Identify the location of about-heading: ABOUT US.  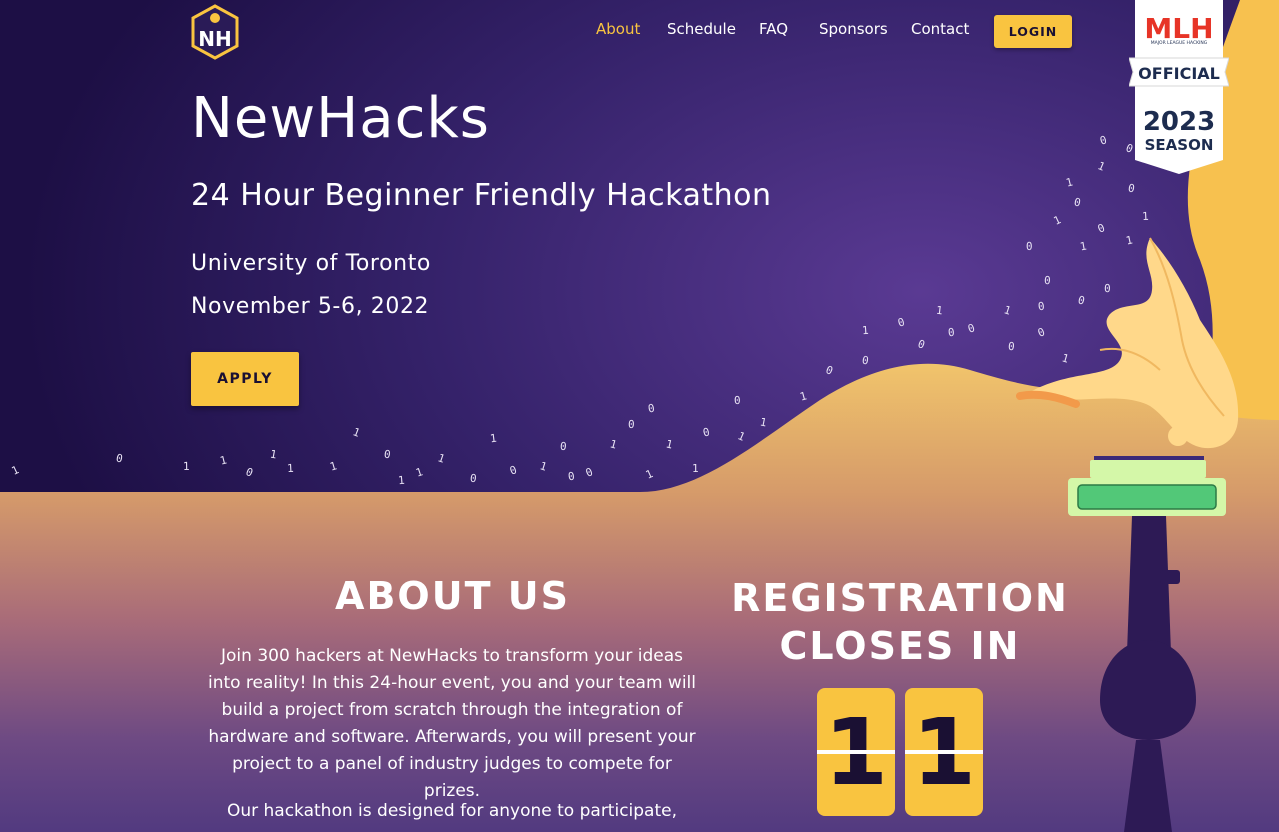
(452, 596).